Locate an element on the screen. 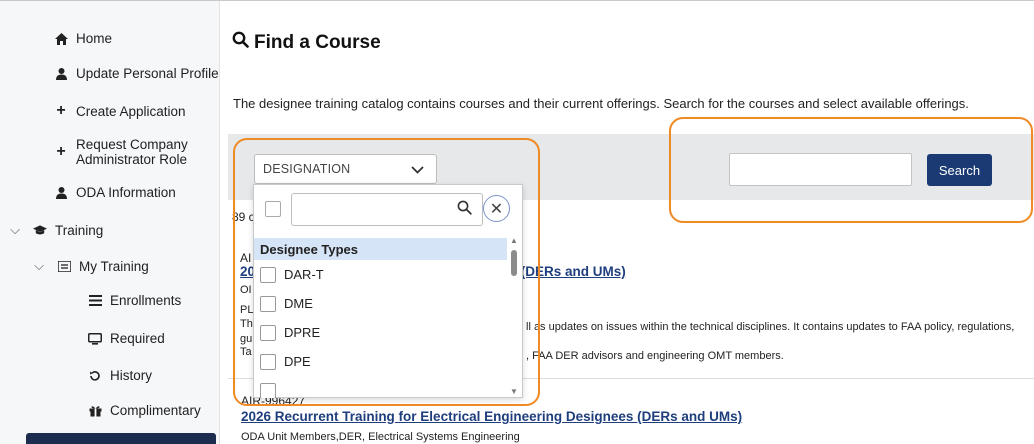 The height and width of the screenshot is (444, 1034). option-dme: DME is located at coordinates (380, 303).